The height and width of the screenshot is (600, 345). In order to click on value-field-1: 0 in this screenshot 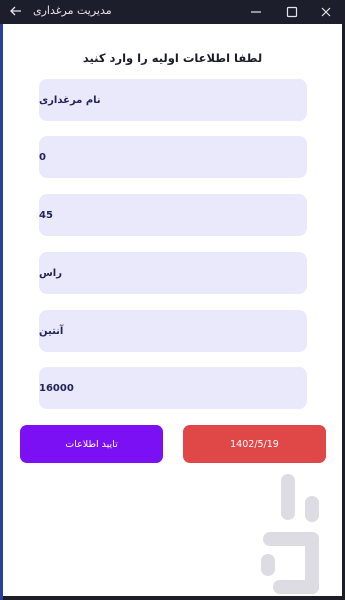, I will do `click(173, 157)`.